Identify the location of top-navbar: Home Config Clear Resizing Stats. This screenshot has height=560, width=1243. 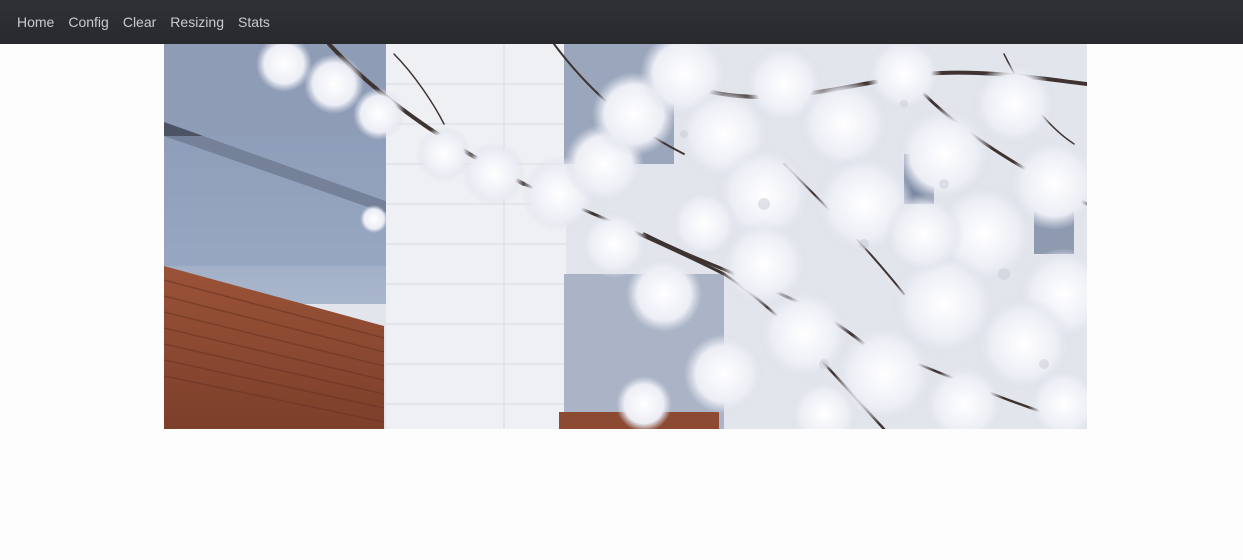
(621, 22).